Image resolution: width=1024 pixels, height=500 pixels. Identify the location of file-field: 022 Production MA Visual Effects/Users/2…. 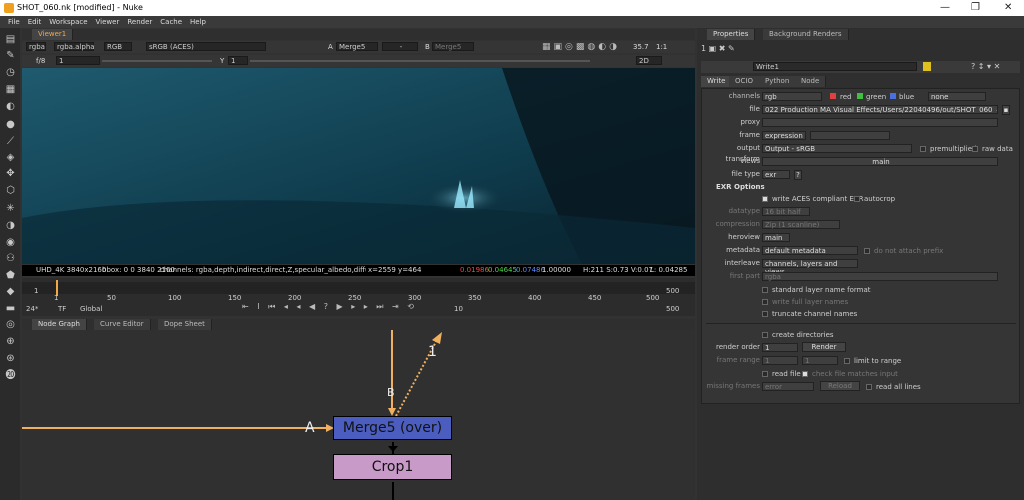
(880, 109).